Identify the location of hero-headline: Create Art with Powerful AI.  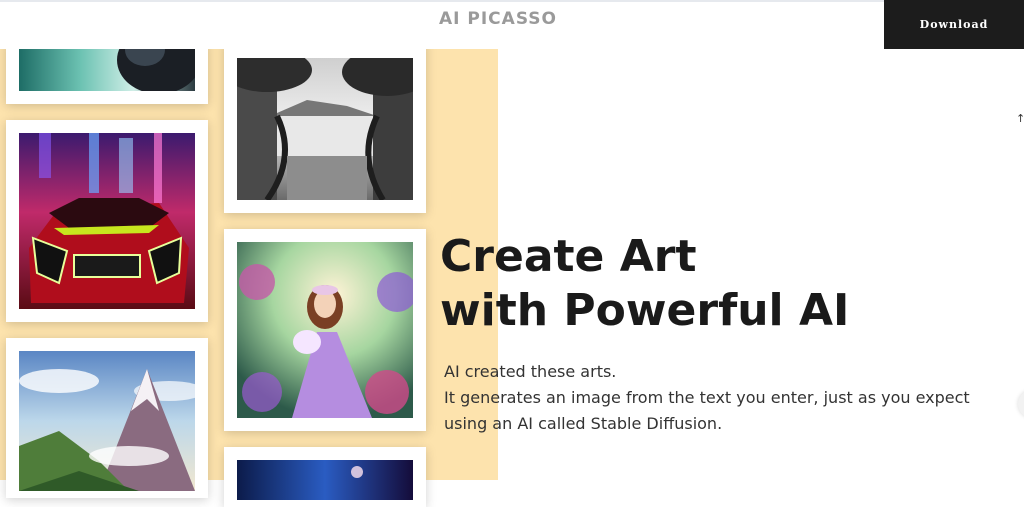
(644, 284).